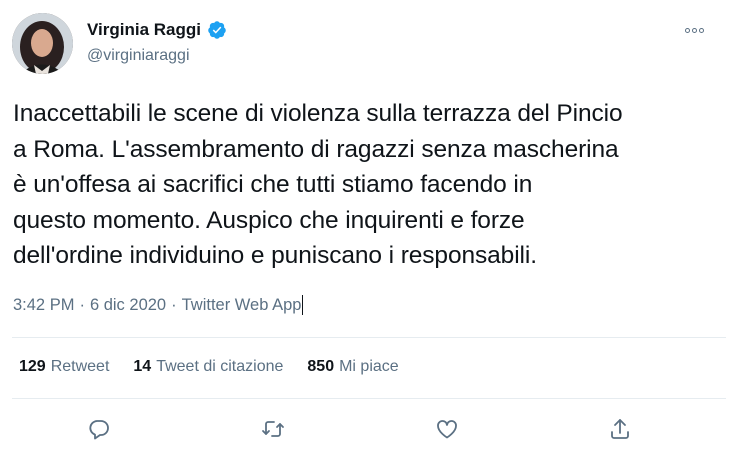 The width and height of the screenshot is (750, 450). What do you see at coordinates (217, 30) in the screenshot?
I see `verified-badge-icon` at bounding box center [217, 30].